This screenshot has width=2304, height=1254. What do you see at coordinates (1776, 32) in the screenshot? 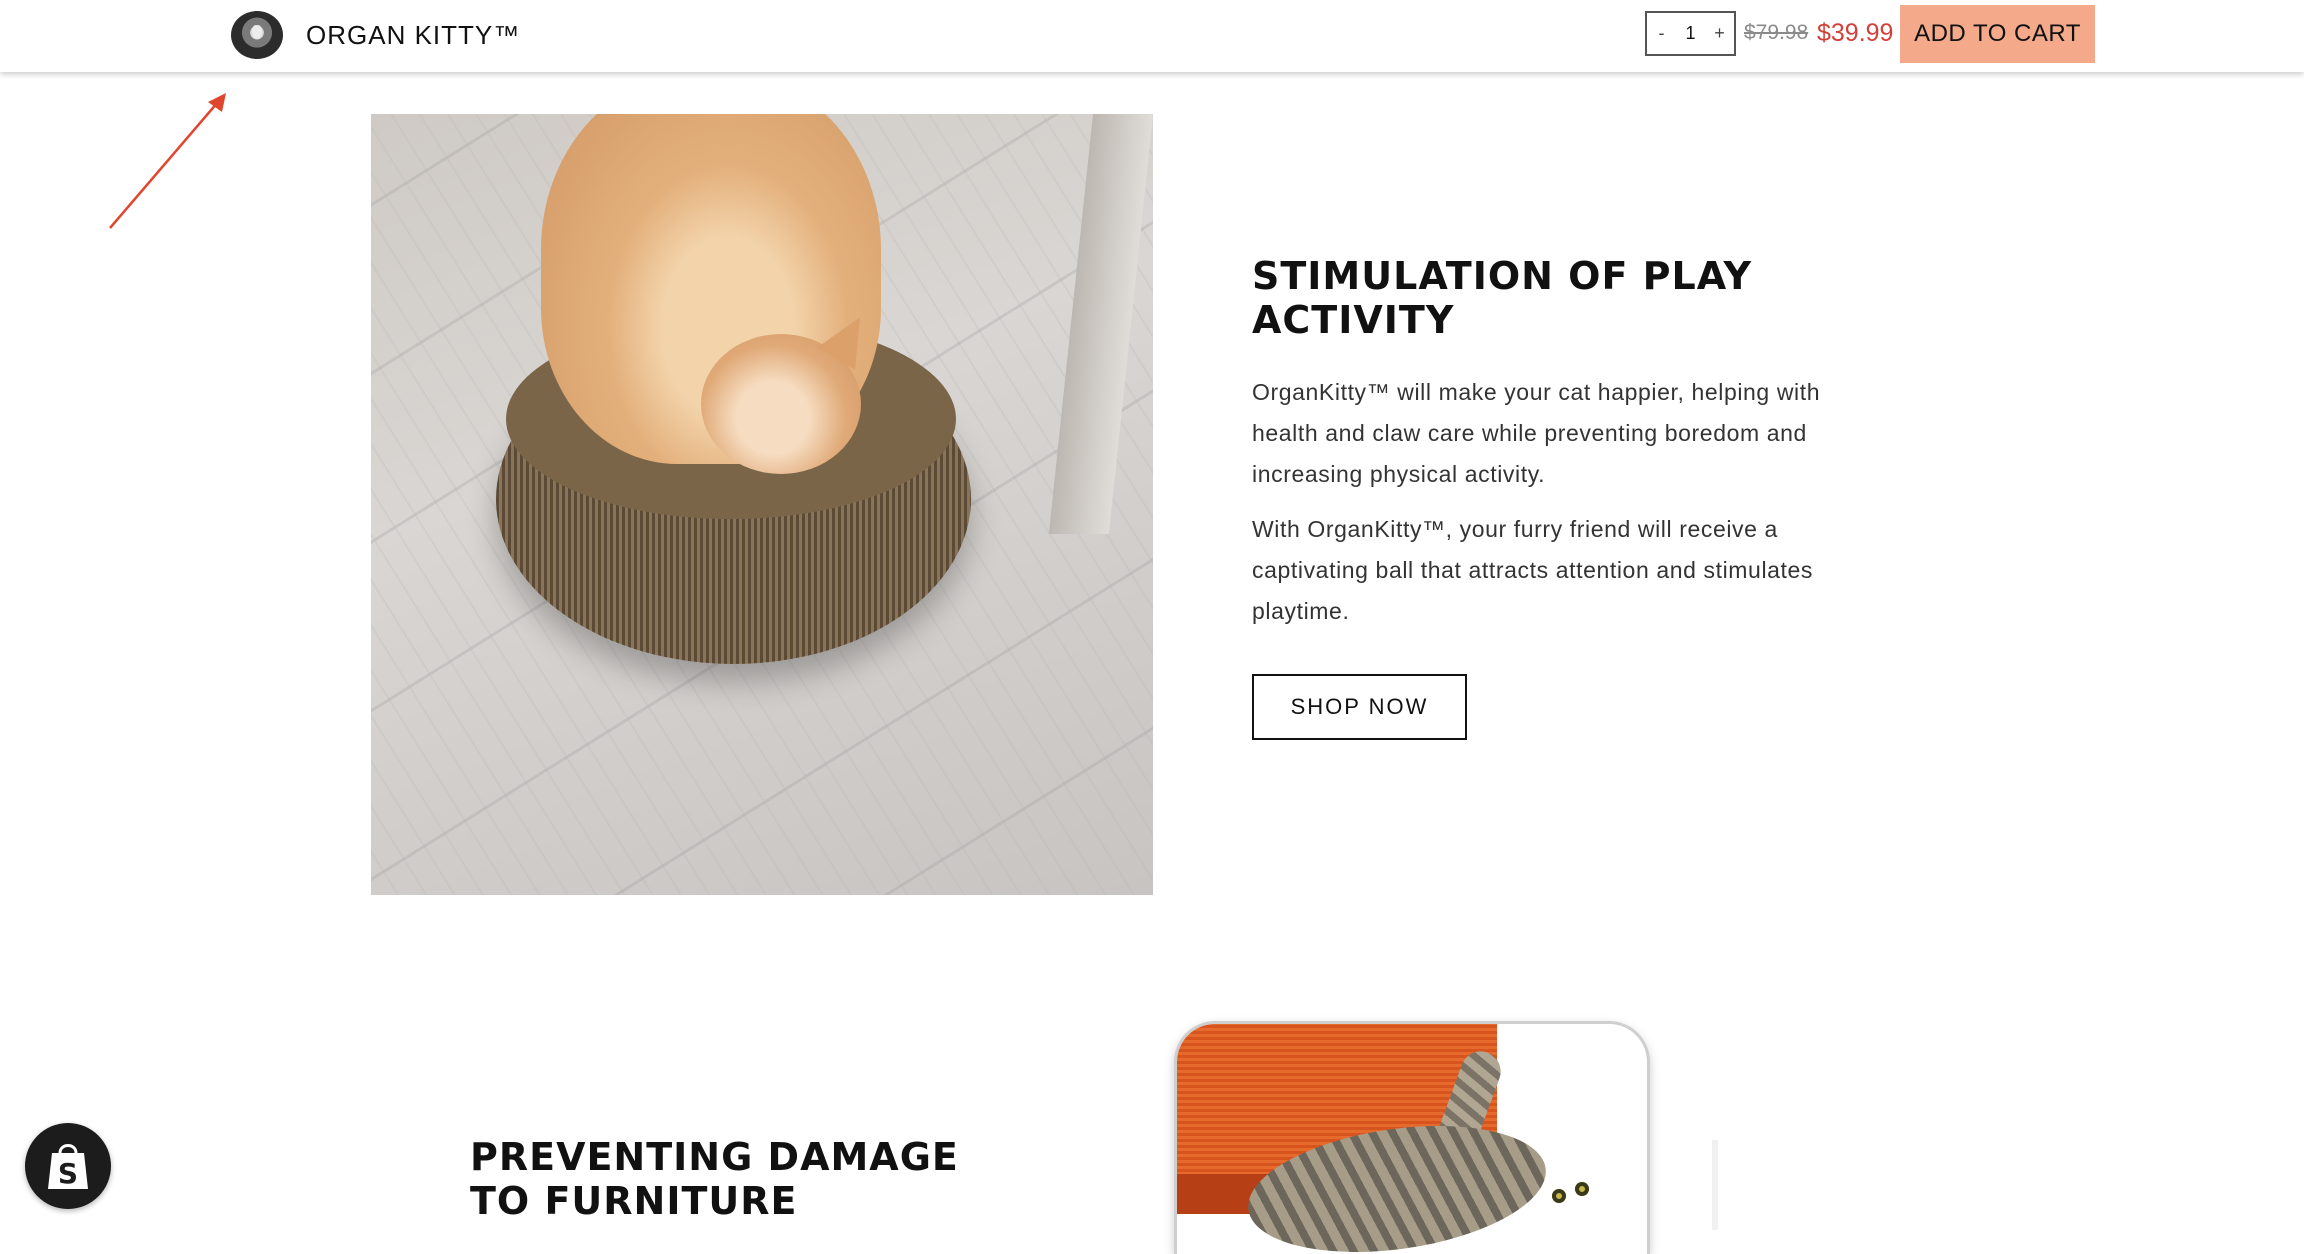
I see `original-price: $79.98` at bounding box center [1776, 32].